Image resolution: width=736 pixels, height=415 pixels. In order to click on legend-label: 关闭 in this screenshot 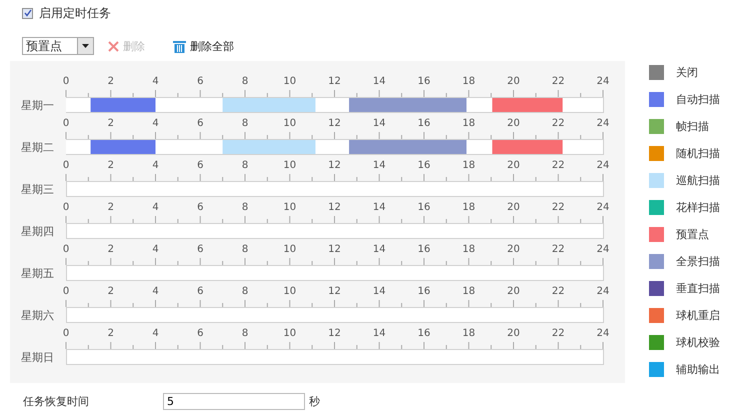, I will do `click(687, 72)`.